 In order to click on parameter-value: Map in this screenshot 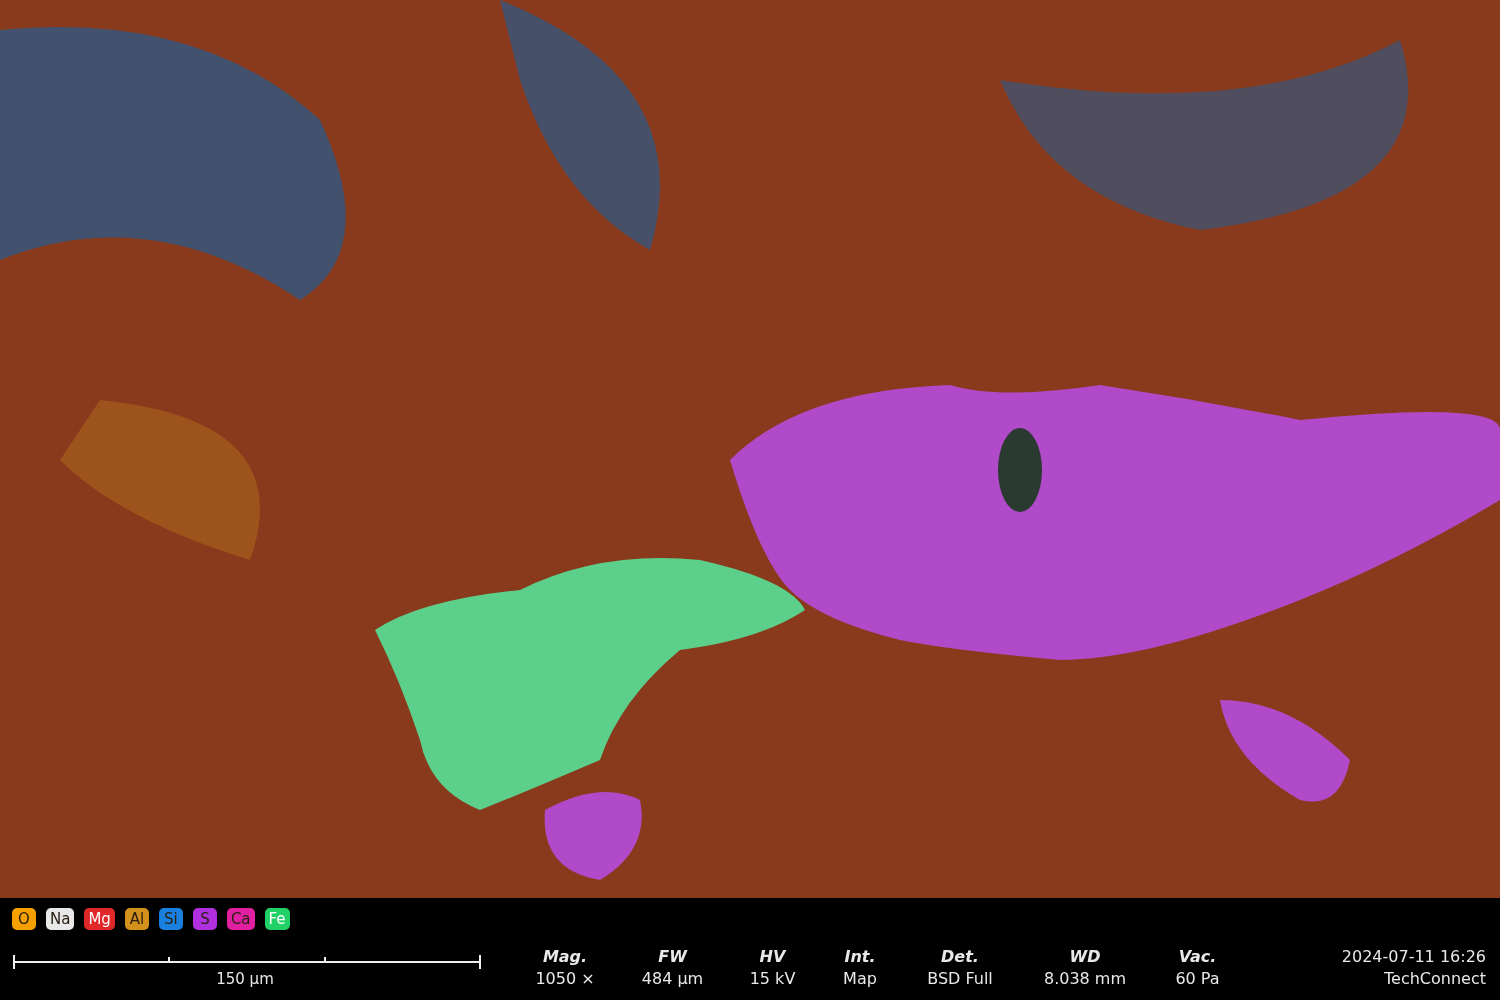, I will do `click(860, 979)`.